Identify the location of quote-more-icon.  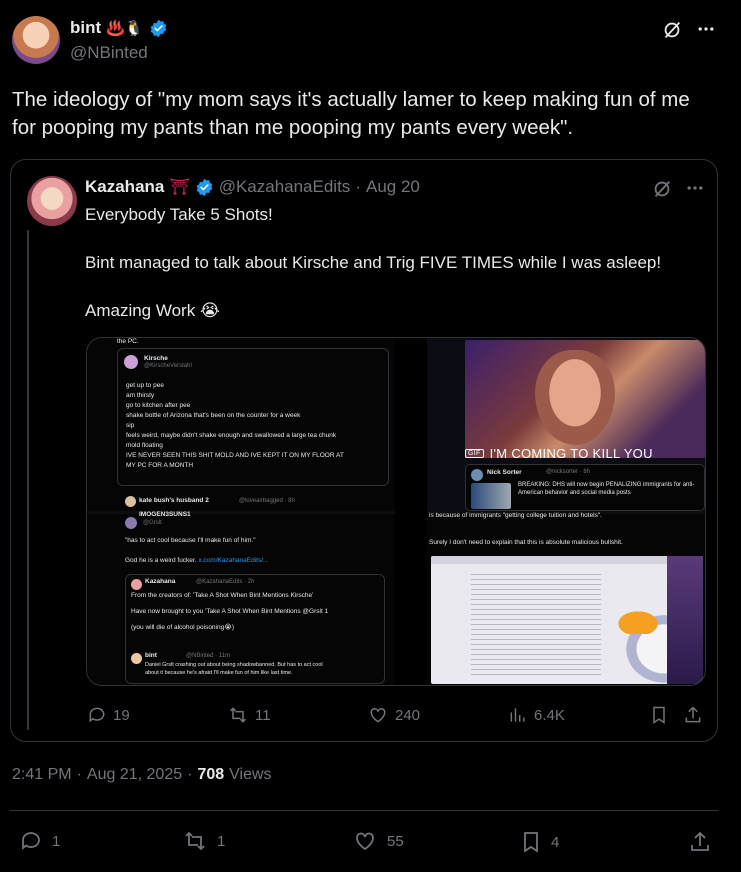
(695, 190).